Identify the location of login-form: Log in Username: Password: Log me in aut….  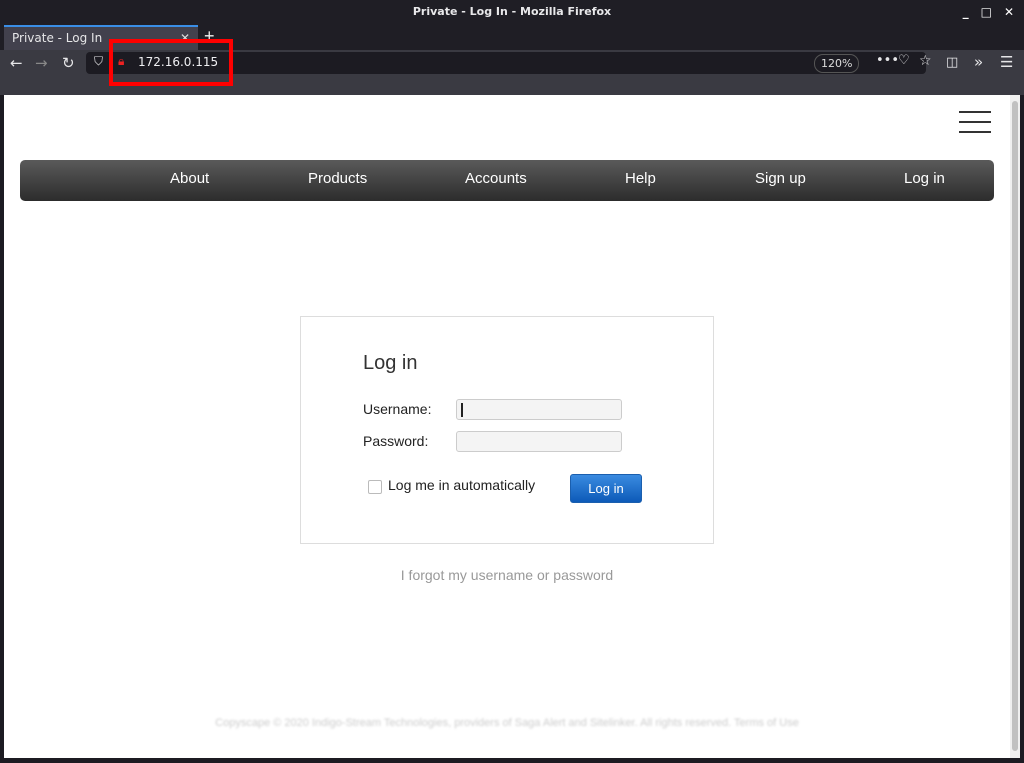
(507, 430).